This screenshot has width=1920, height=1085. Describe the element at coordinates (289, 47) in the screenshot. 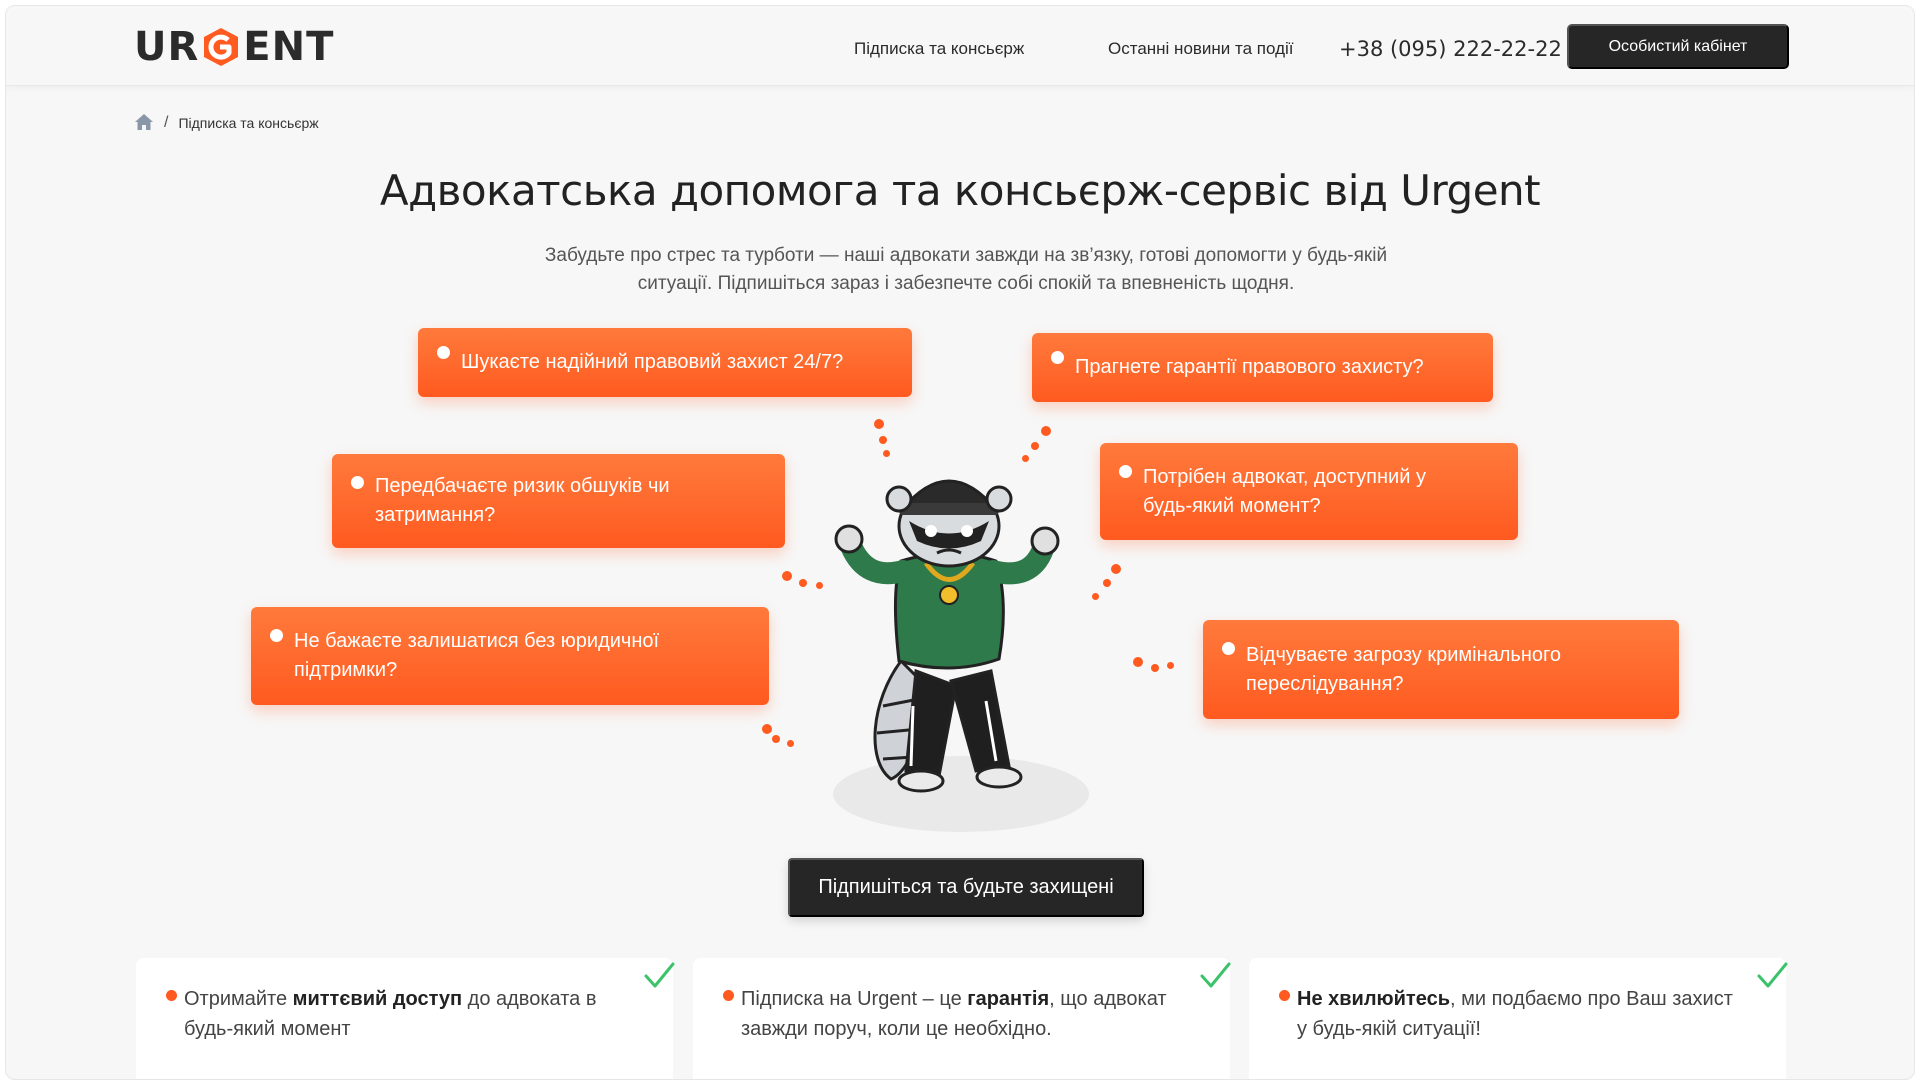

I see `logo-text-end: ENT` at that location.